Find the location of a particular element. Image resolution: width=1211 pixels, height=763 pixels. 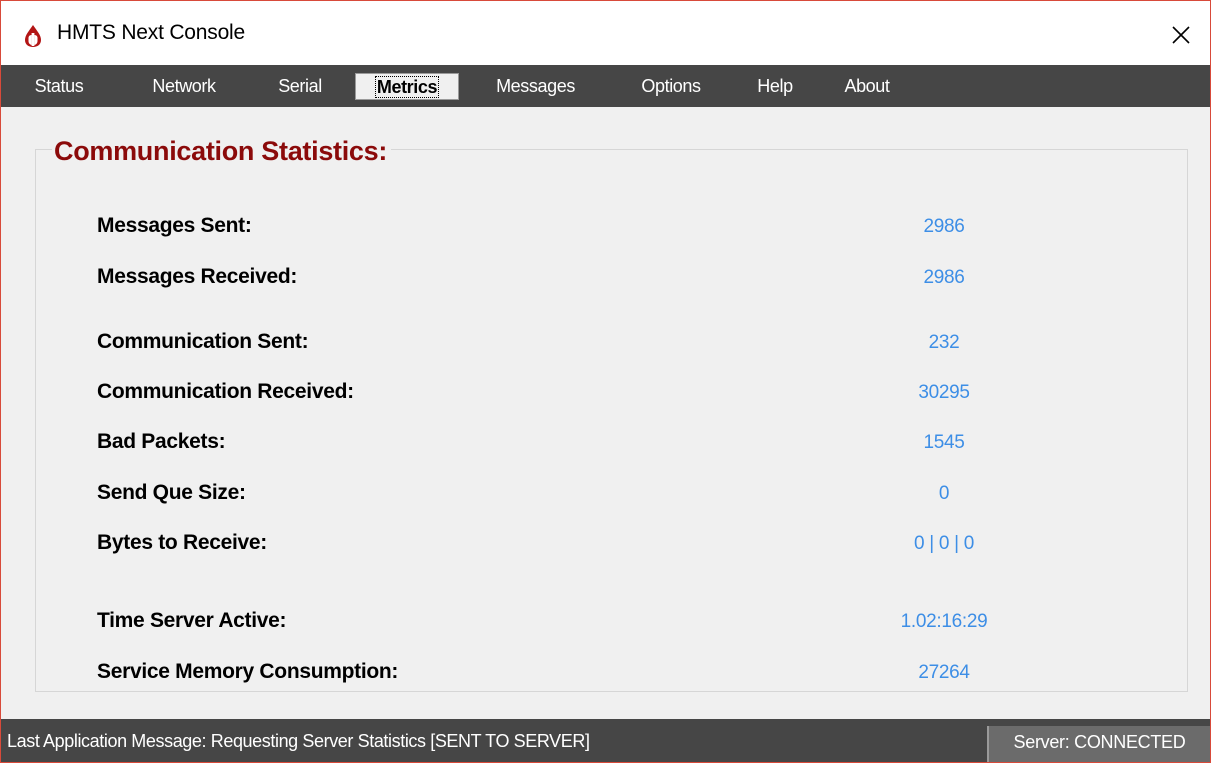

send-que-size-value: 0 is located at coordinates (944, 493).